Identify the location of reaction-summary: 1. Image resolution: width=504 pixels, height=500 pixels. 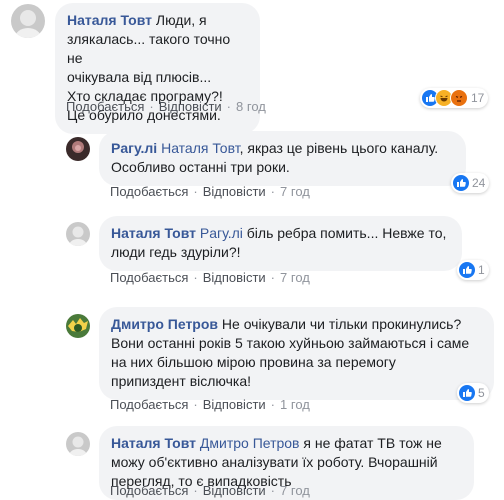
(473, 270).